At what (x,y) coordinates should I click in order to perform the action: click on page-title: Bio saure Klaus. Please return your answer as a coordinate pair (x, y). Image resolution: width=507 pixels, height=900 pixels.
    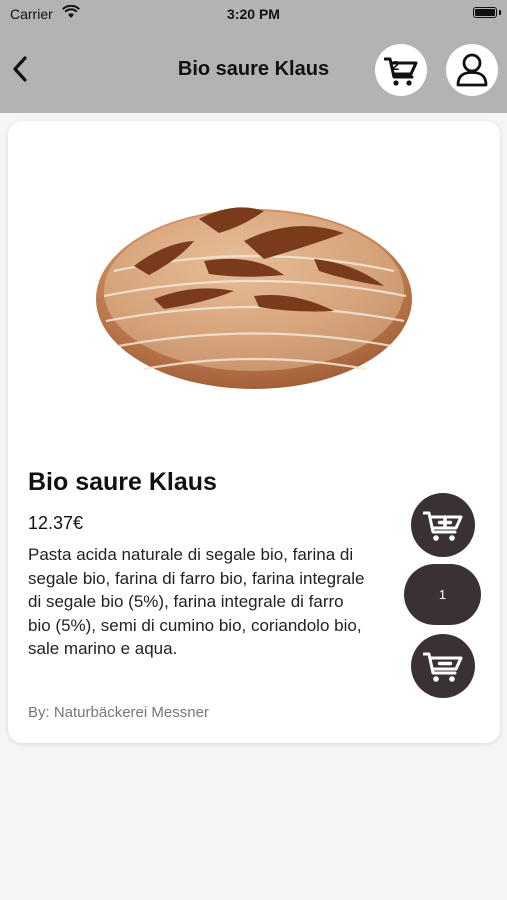
    Looking at the image, I should click on (253, 69).